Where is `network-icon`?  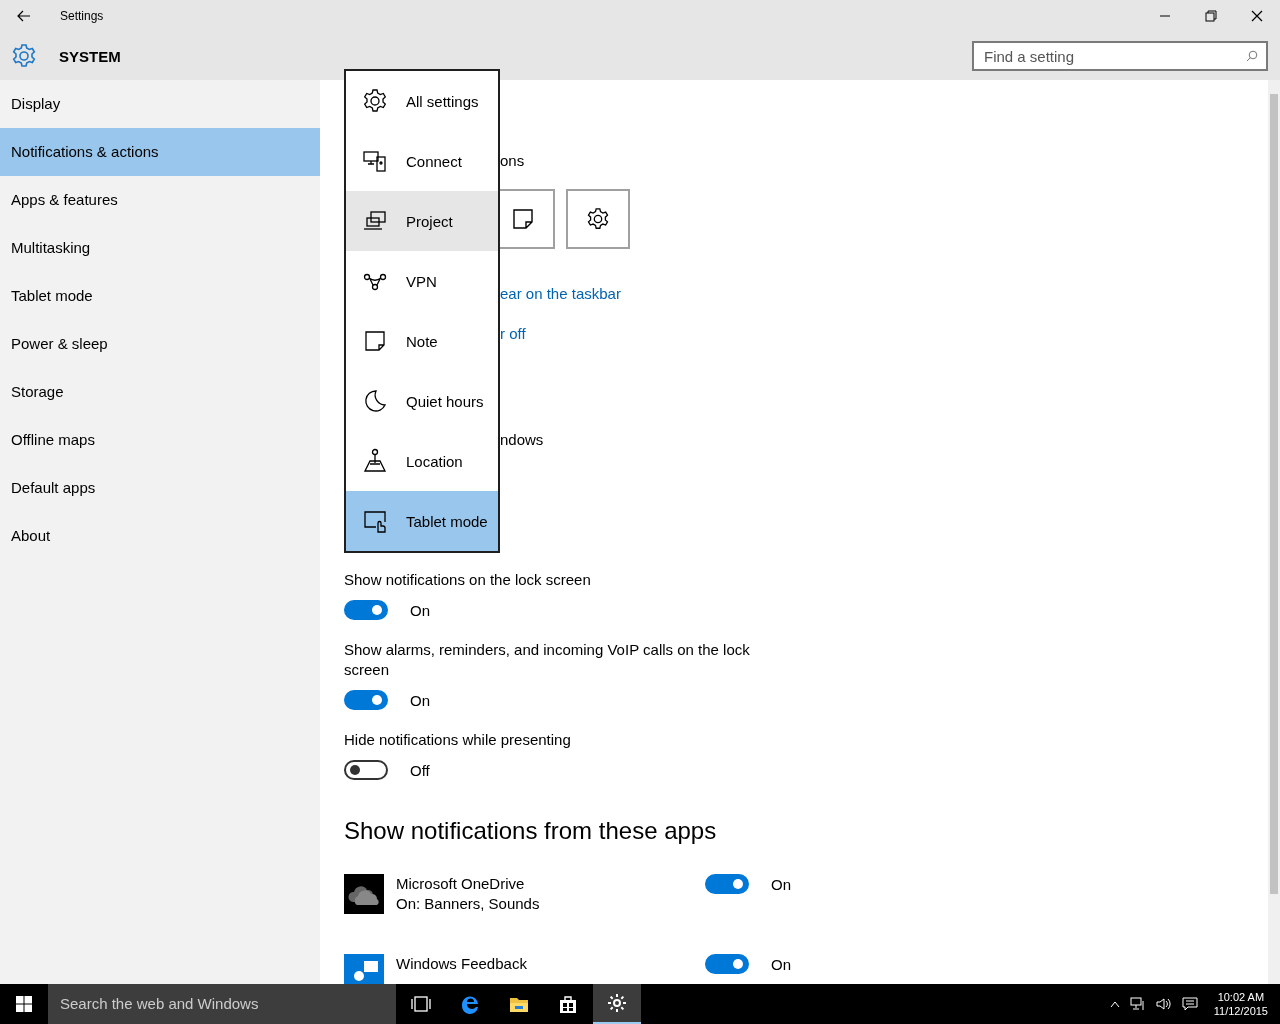 network-icon is located at coordinates (1137, 1004).